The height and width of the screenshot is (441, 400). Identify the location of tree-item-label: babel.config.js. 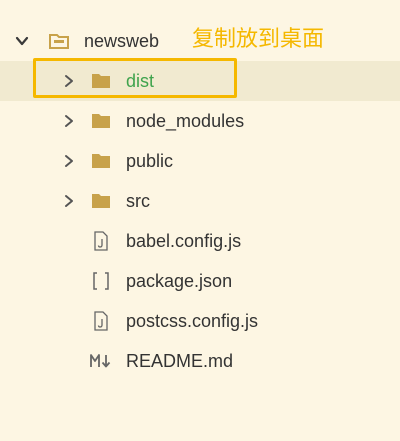
(184, 241).